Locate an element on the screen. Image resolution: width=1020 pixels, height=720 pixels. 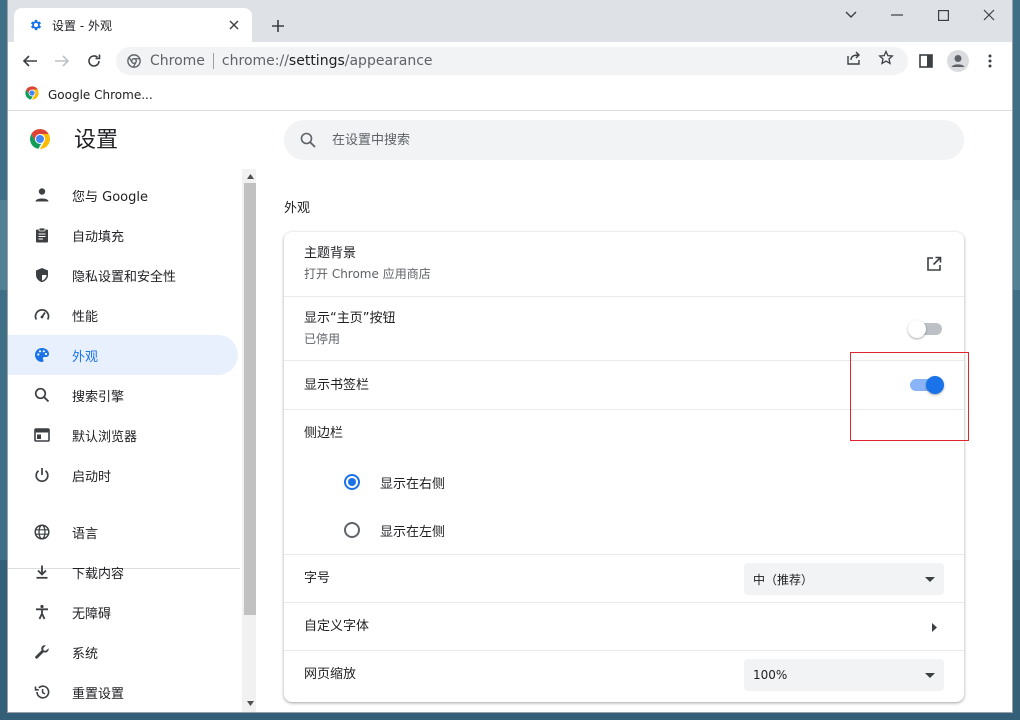
sidebar-item-label: 无障碍 is located at coordinates (92, 614).